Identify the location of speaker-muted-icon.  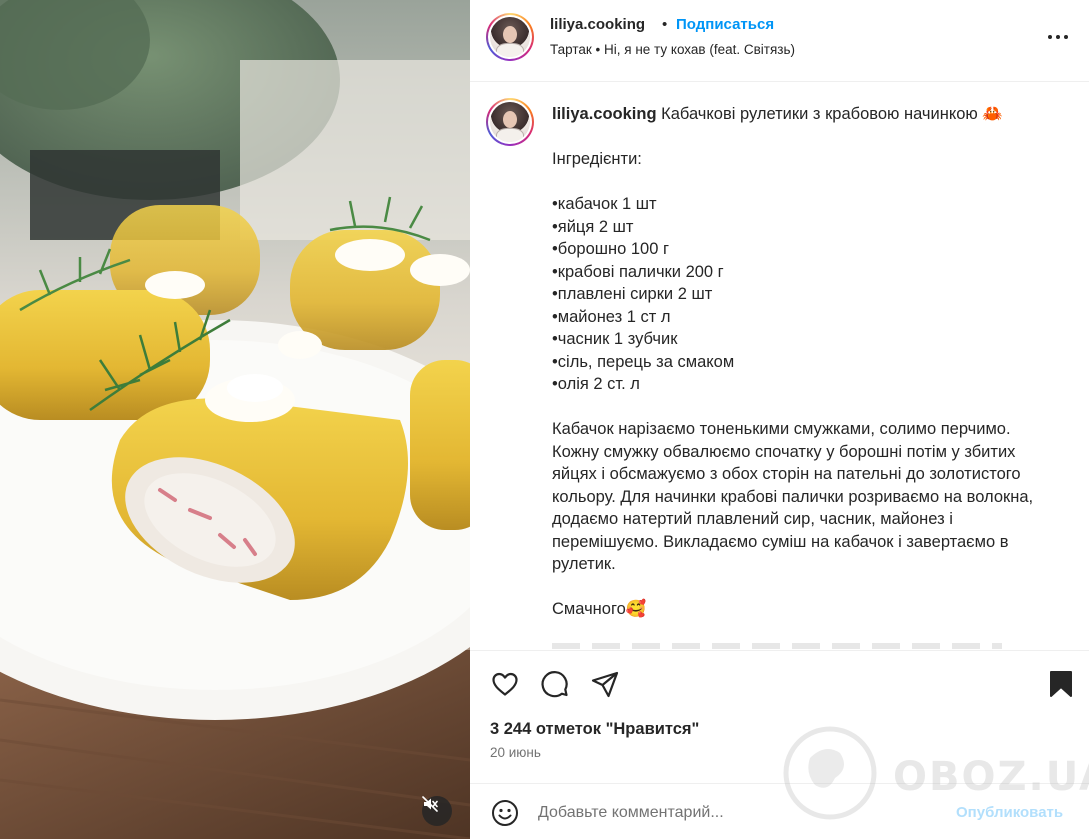
(430, 804).